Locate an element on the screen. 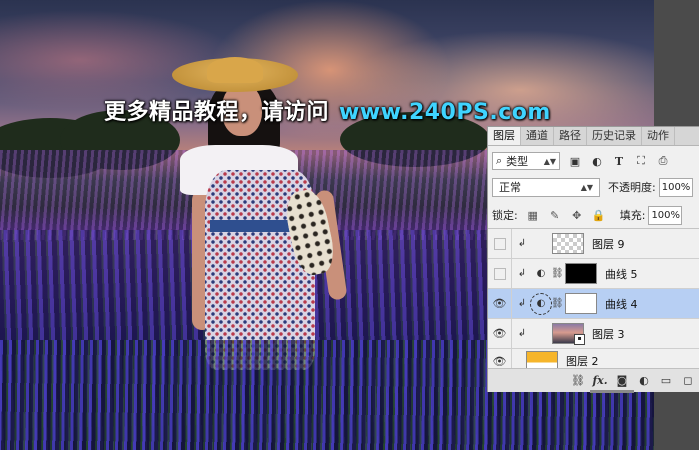 The image size is (699, 450). layer-row-3: 👁 ↲ ▪ 图层 3 is located at coordinates (593, 334).